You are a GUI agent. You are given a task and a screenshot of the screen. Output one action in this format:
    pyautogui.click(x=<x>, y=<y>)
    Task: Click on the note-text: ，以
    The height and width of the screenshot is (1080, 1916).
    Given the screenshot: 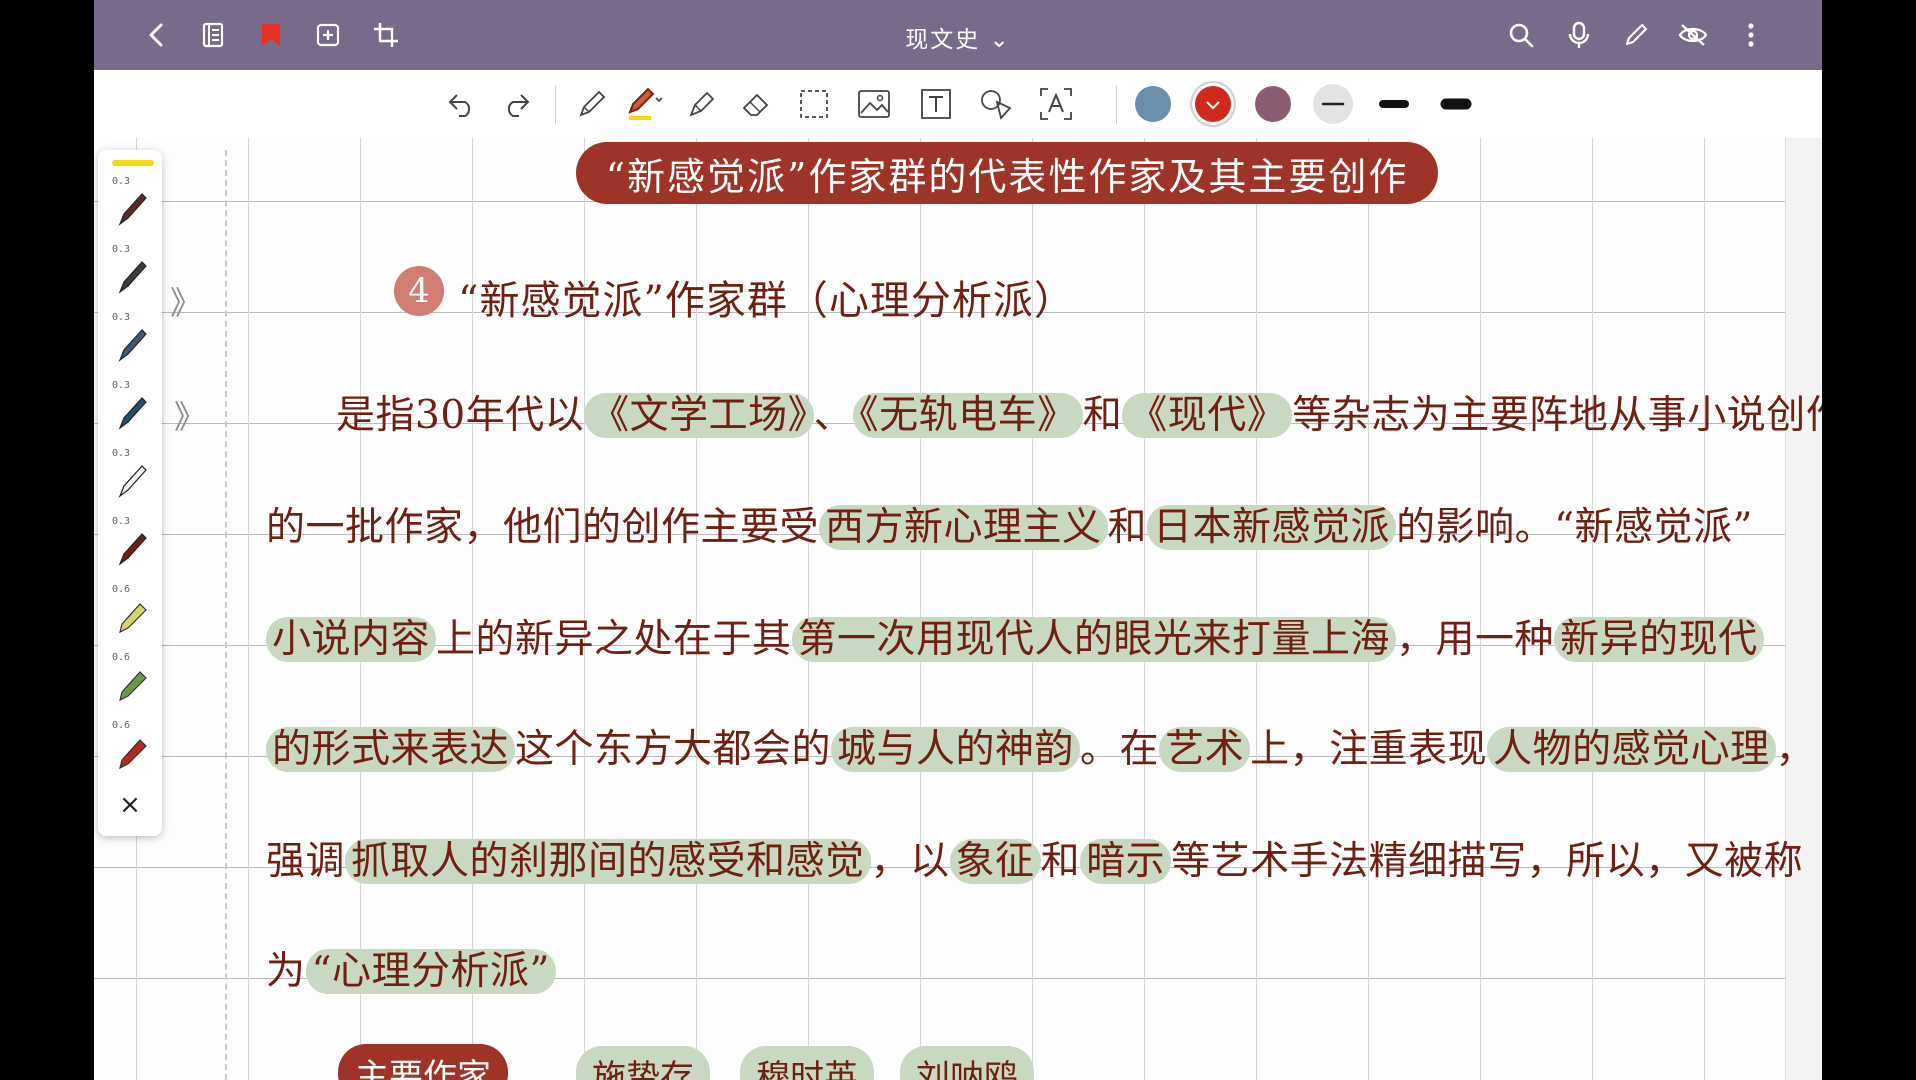 What is the action you would take?
    pyautogui.click(x=910, y=861)
    